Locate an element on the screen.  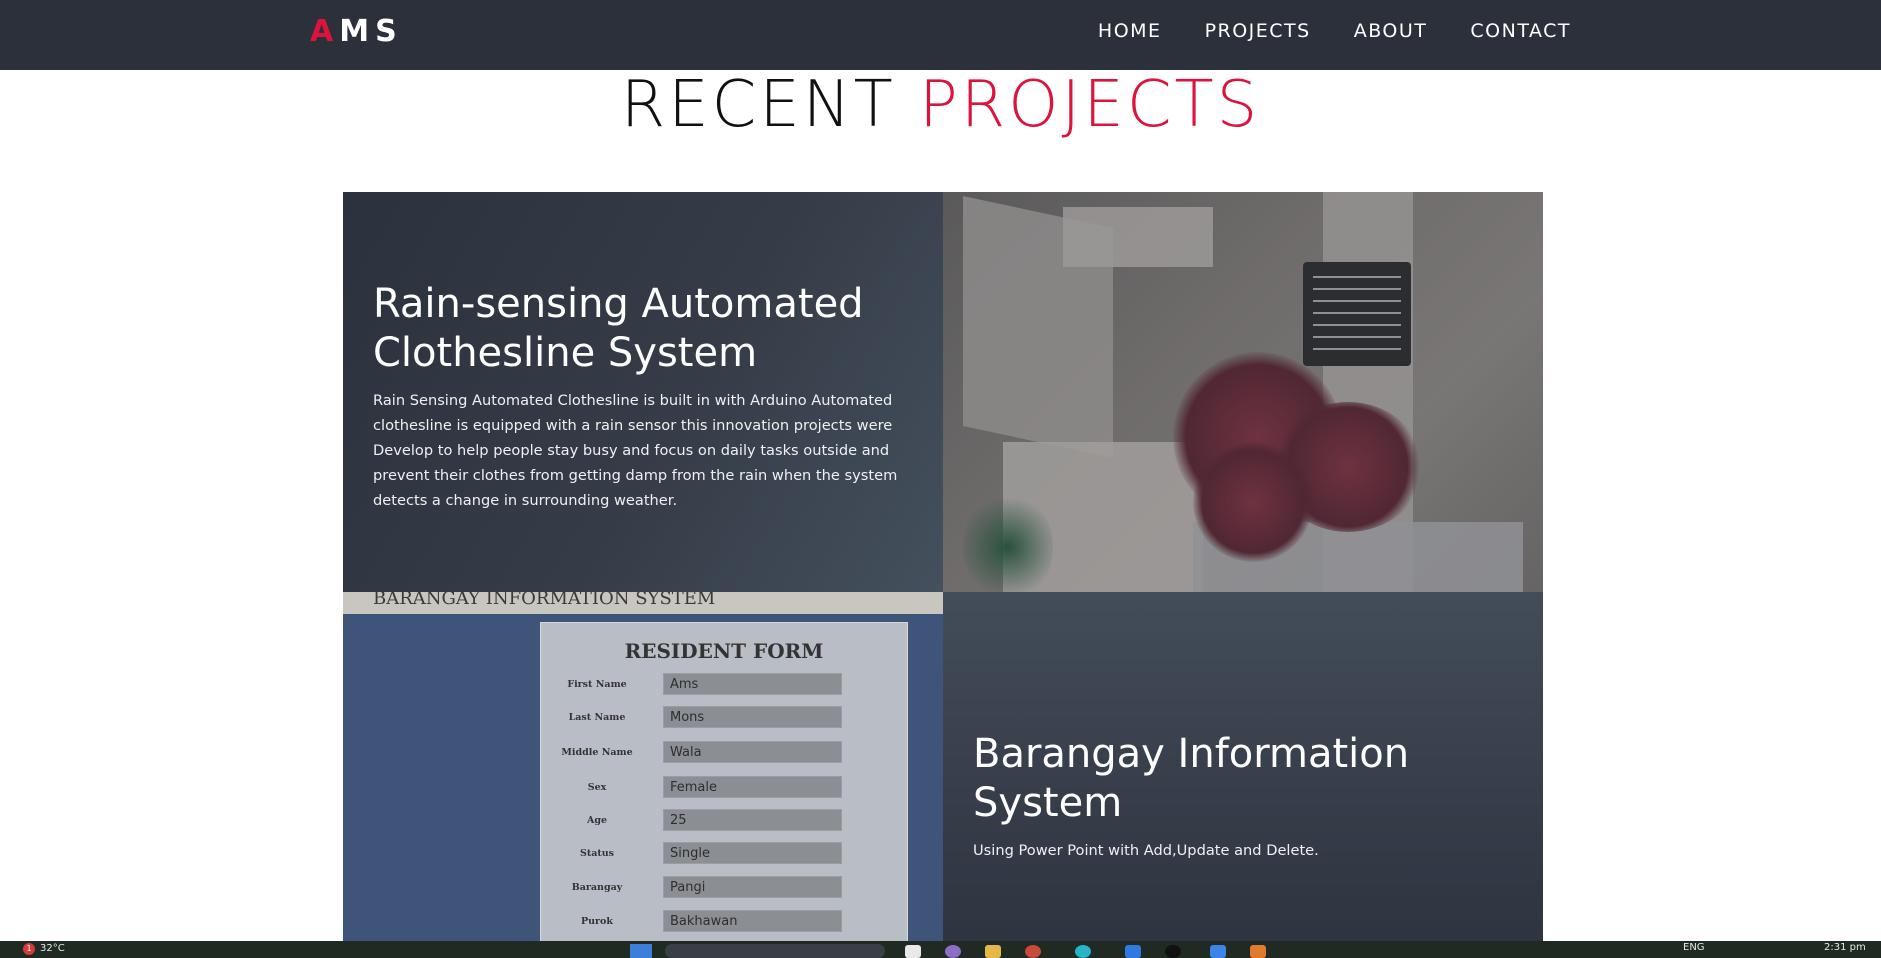
form-value: Female is located at coordinates (752, 787).